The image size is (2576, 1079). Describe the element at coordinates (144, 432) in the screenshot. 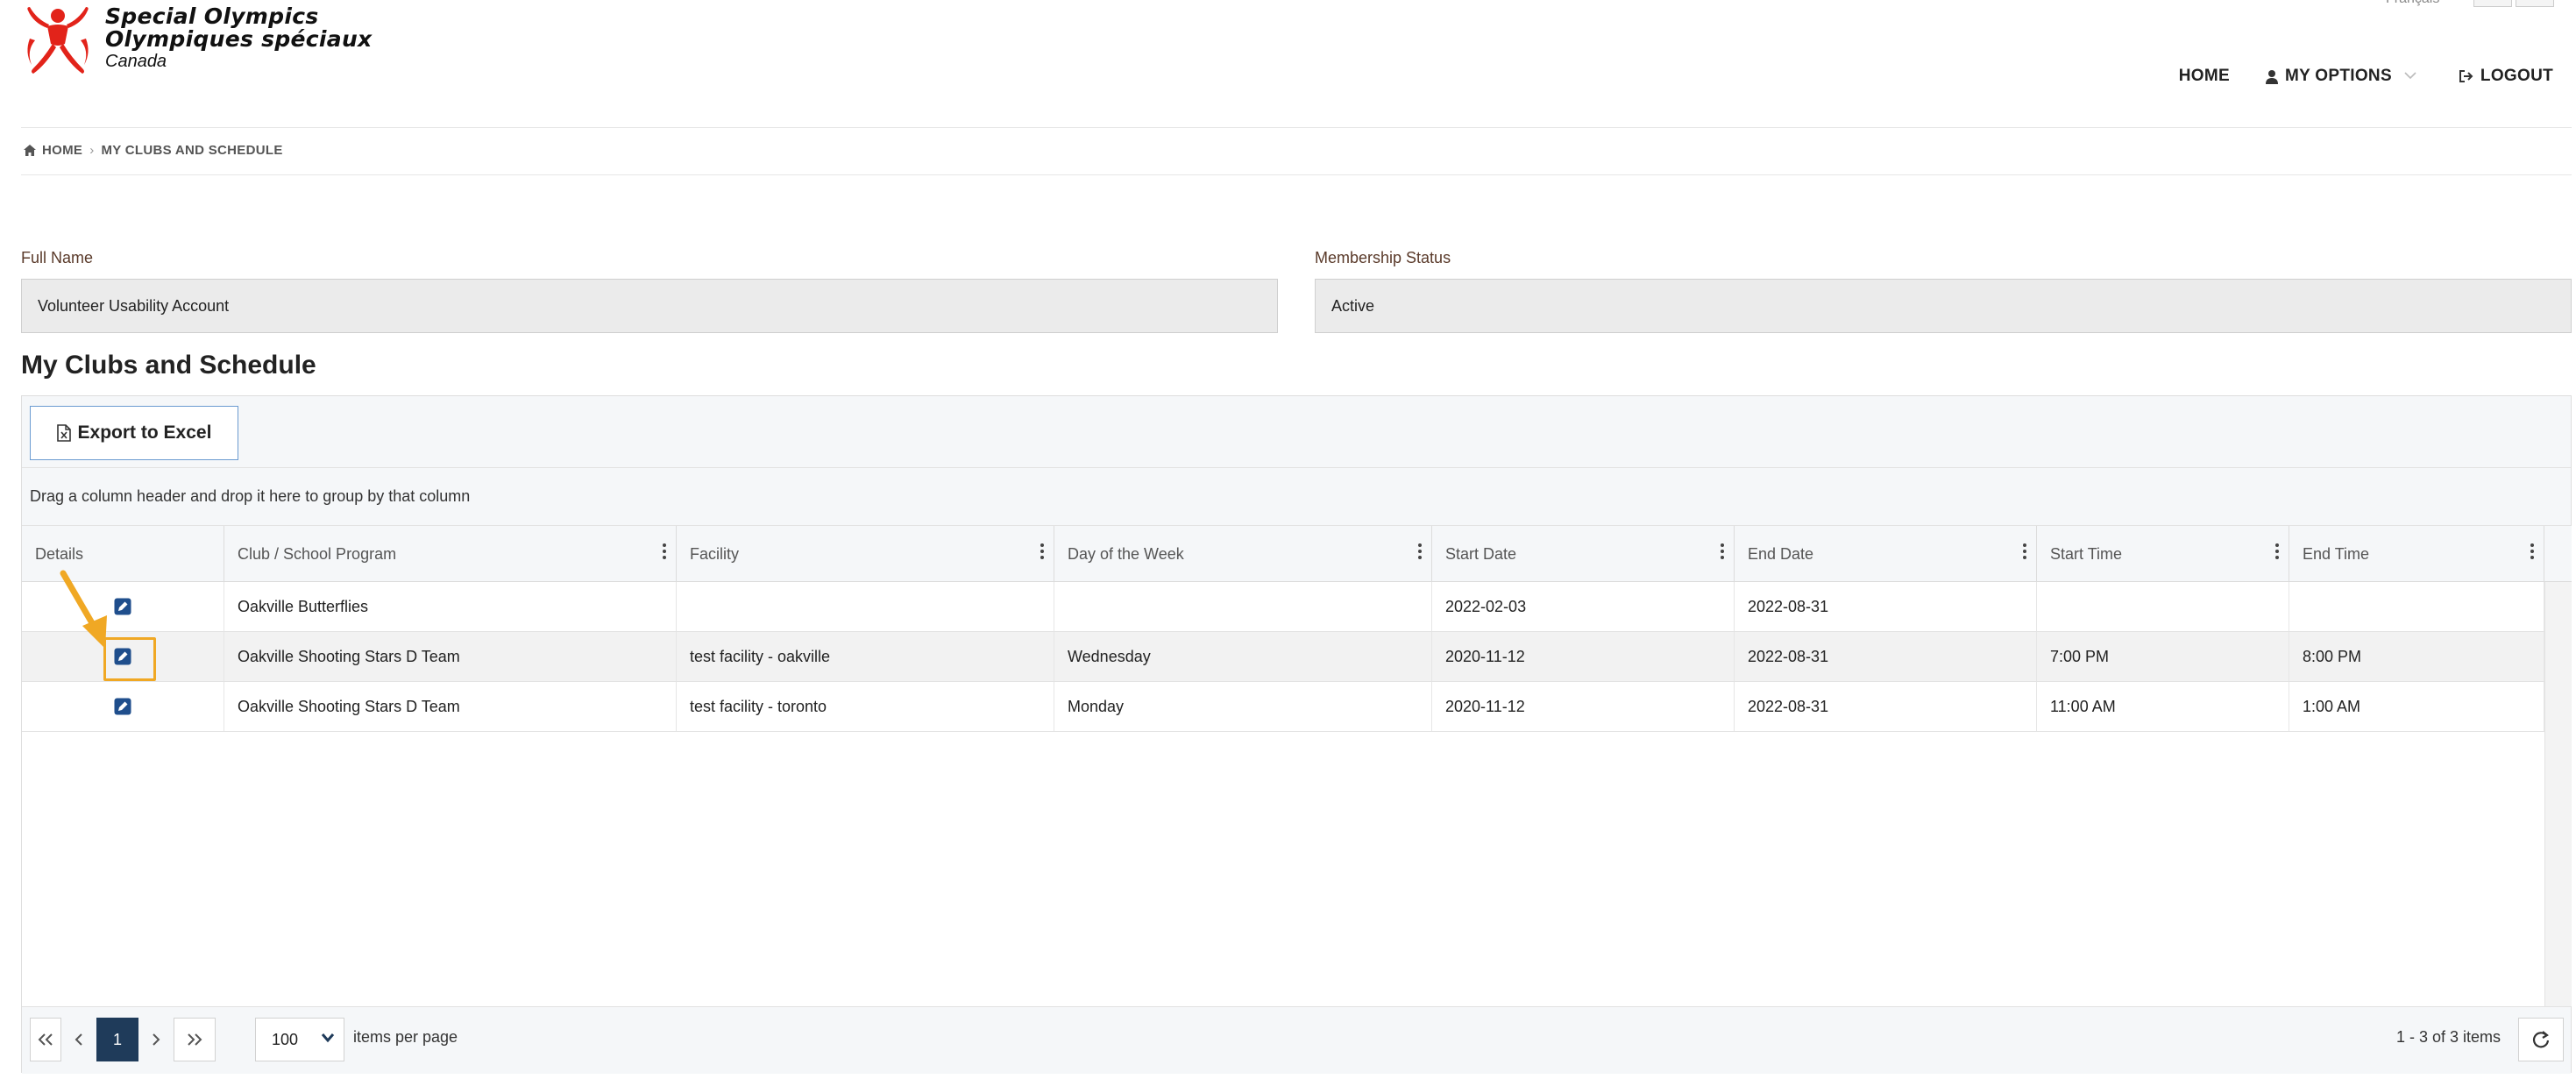

I see `export-to-excel-label: Export to Excel` at that location.